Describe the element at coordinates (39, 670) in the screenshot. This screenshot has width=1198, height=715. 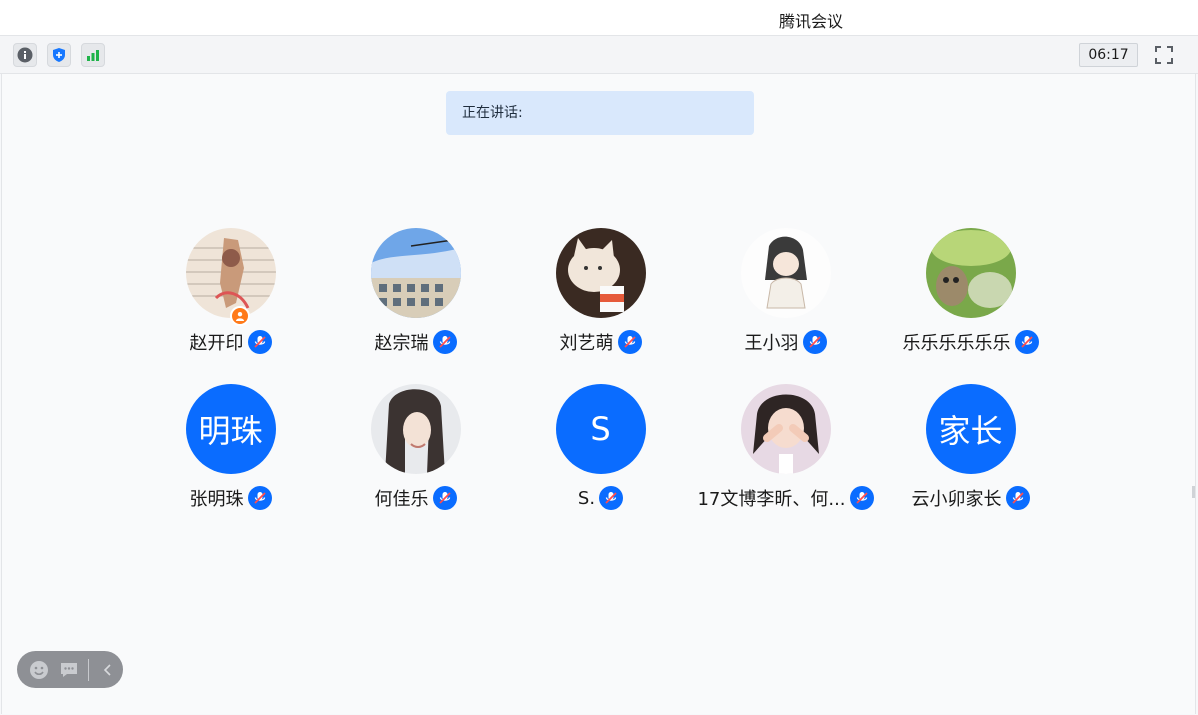
I see `emoji-icon` at that location.